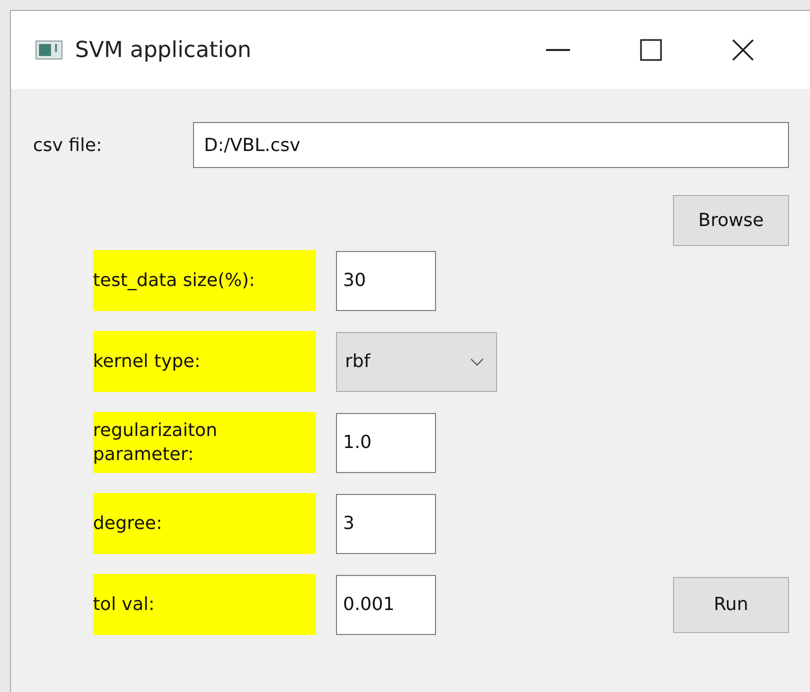 Image resolution: width=810 pixels, height=692 pixels. I want to click on field-label: tol val:, so click(204, 604).